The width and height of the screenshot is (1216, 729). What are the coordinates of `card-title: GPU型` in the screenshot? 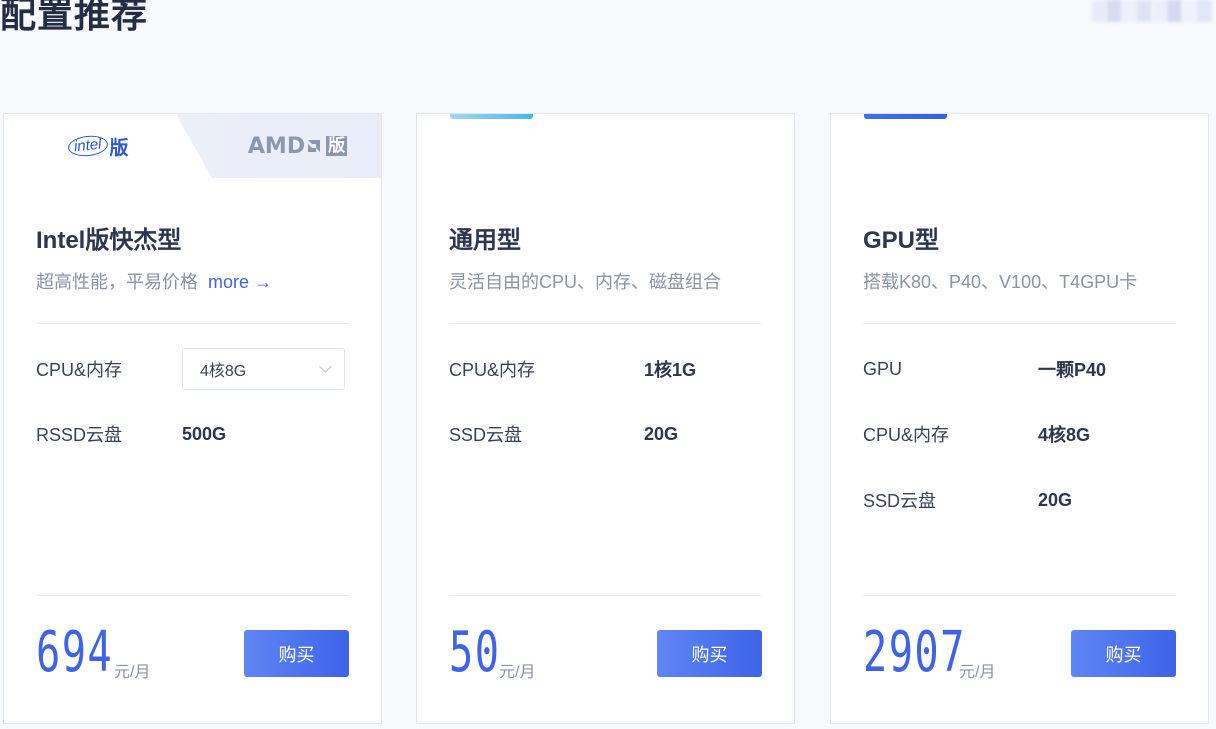 It's located at (901, 240).